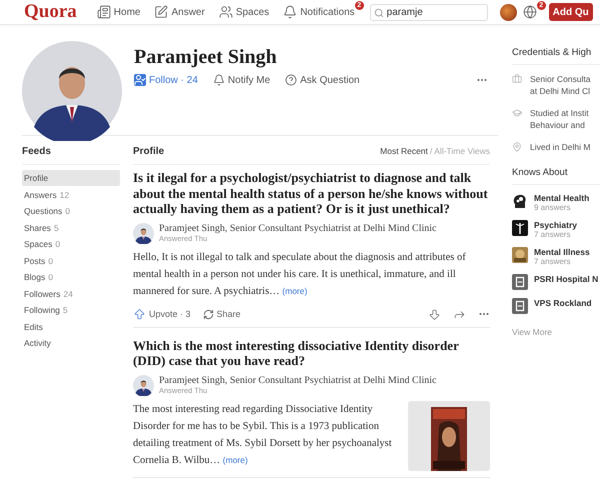 This screenshot has width=600, height=493. I want to click on topic-link: Psychiatry 7 answers, so click(556, 229).